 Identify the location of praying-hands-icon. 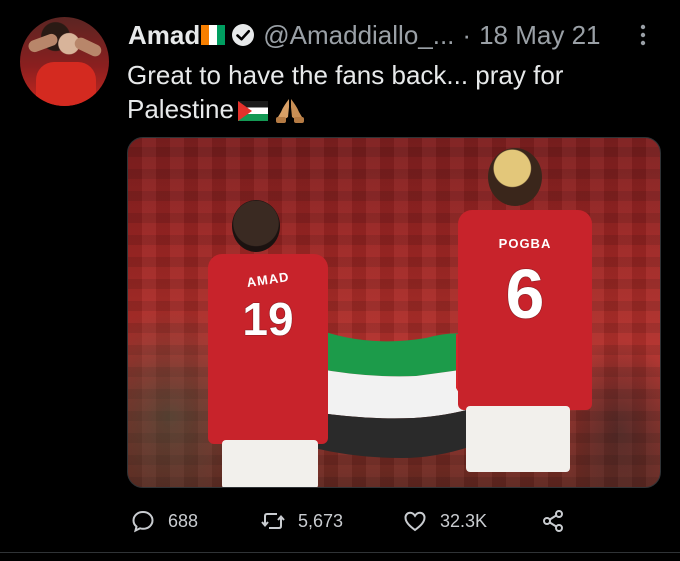
(289, 111).